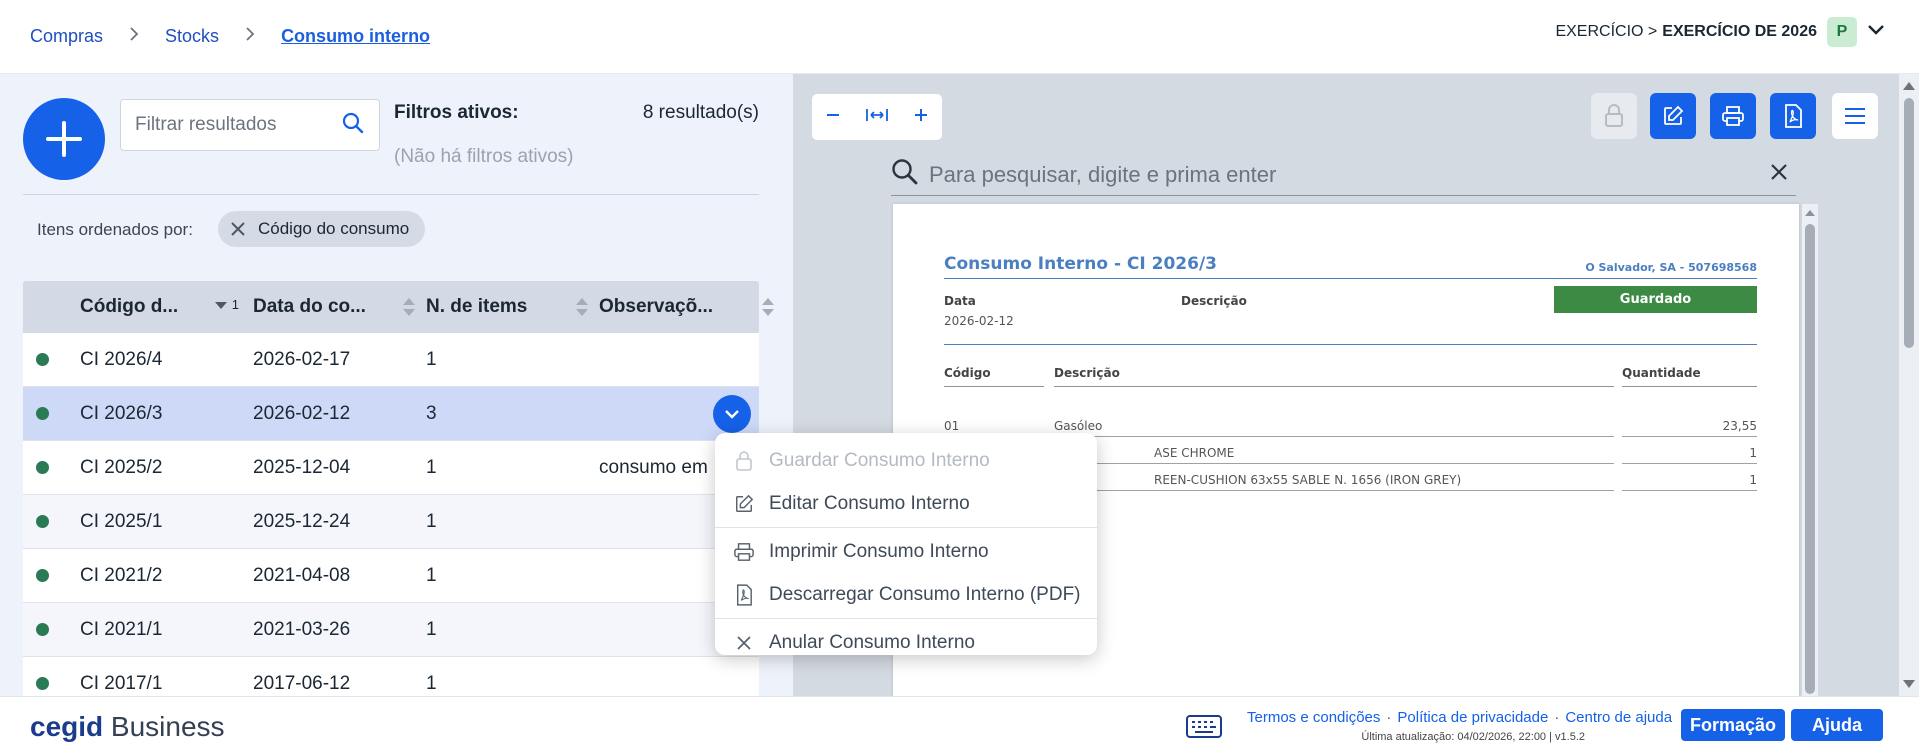  What do you see at coordinates (121, 629) in the screenshot?
I see `cell-code: CI 2021/1` at bounding box center [121, 629].